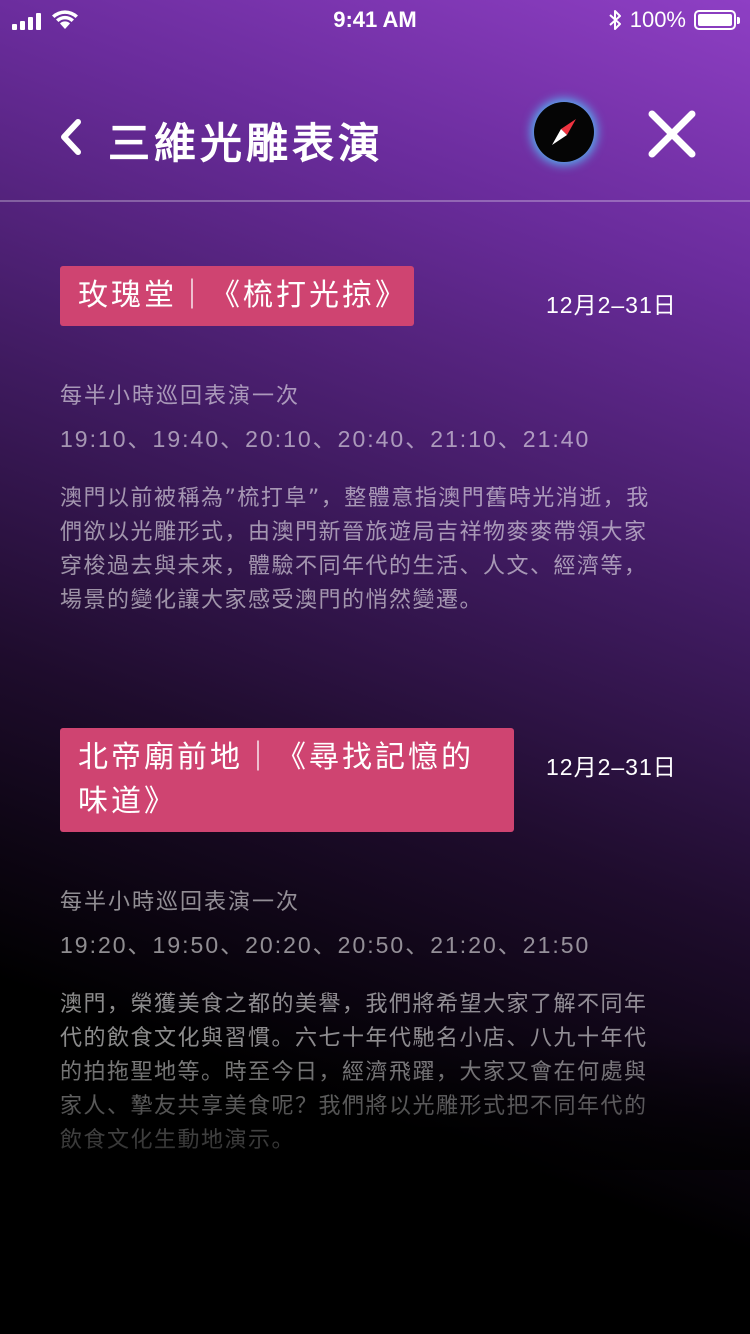  I want to click on close-icon, so click(672, 134).